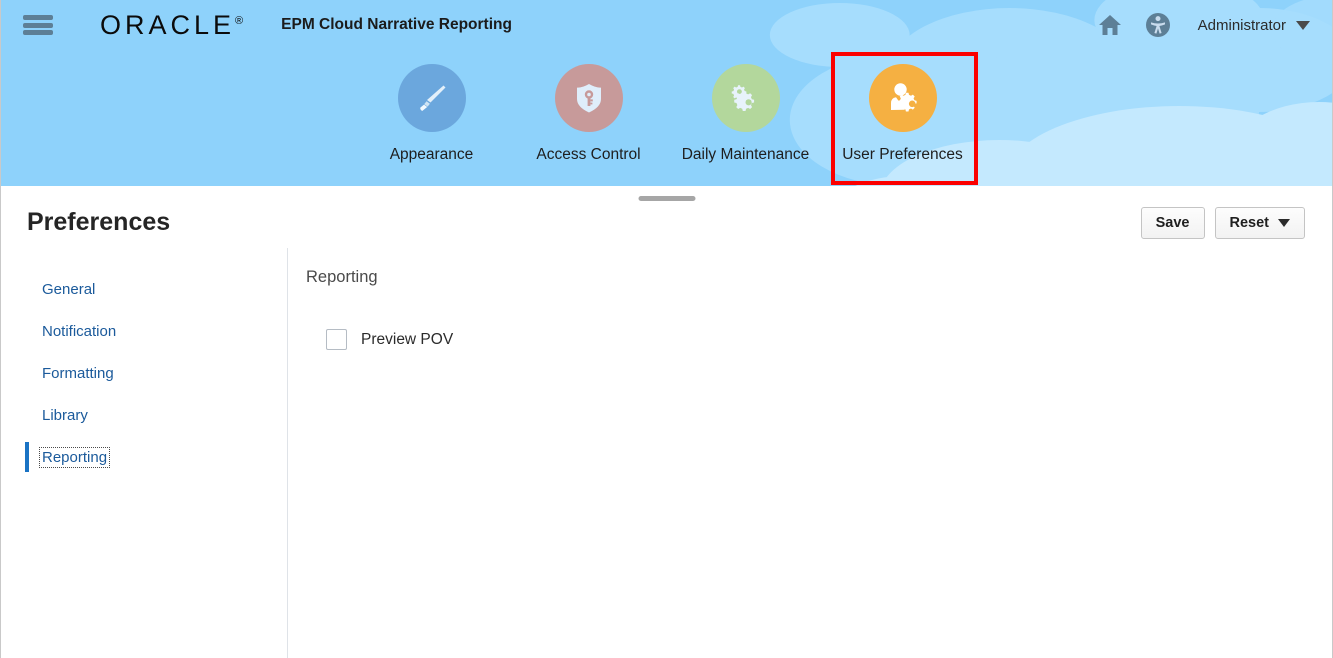 The image size is (1333, 658). Describe the element at coordinates (1249, 223) in the screenshot. I see `reset-button-label: Reset` at that location.